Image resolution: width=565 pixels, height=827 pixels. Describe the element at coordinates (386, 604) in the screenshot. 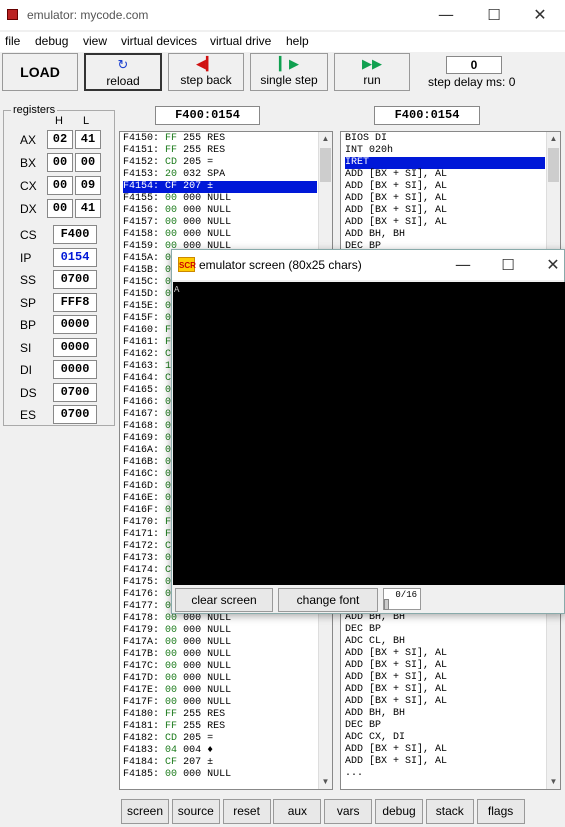

I see `font-slider-handle` at that location.